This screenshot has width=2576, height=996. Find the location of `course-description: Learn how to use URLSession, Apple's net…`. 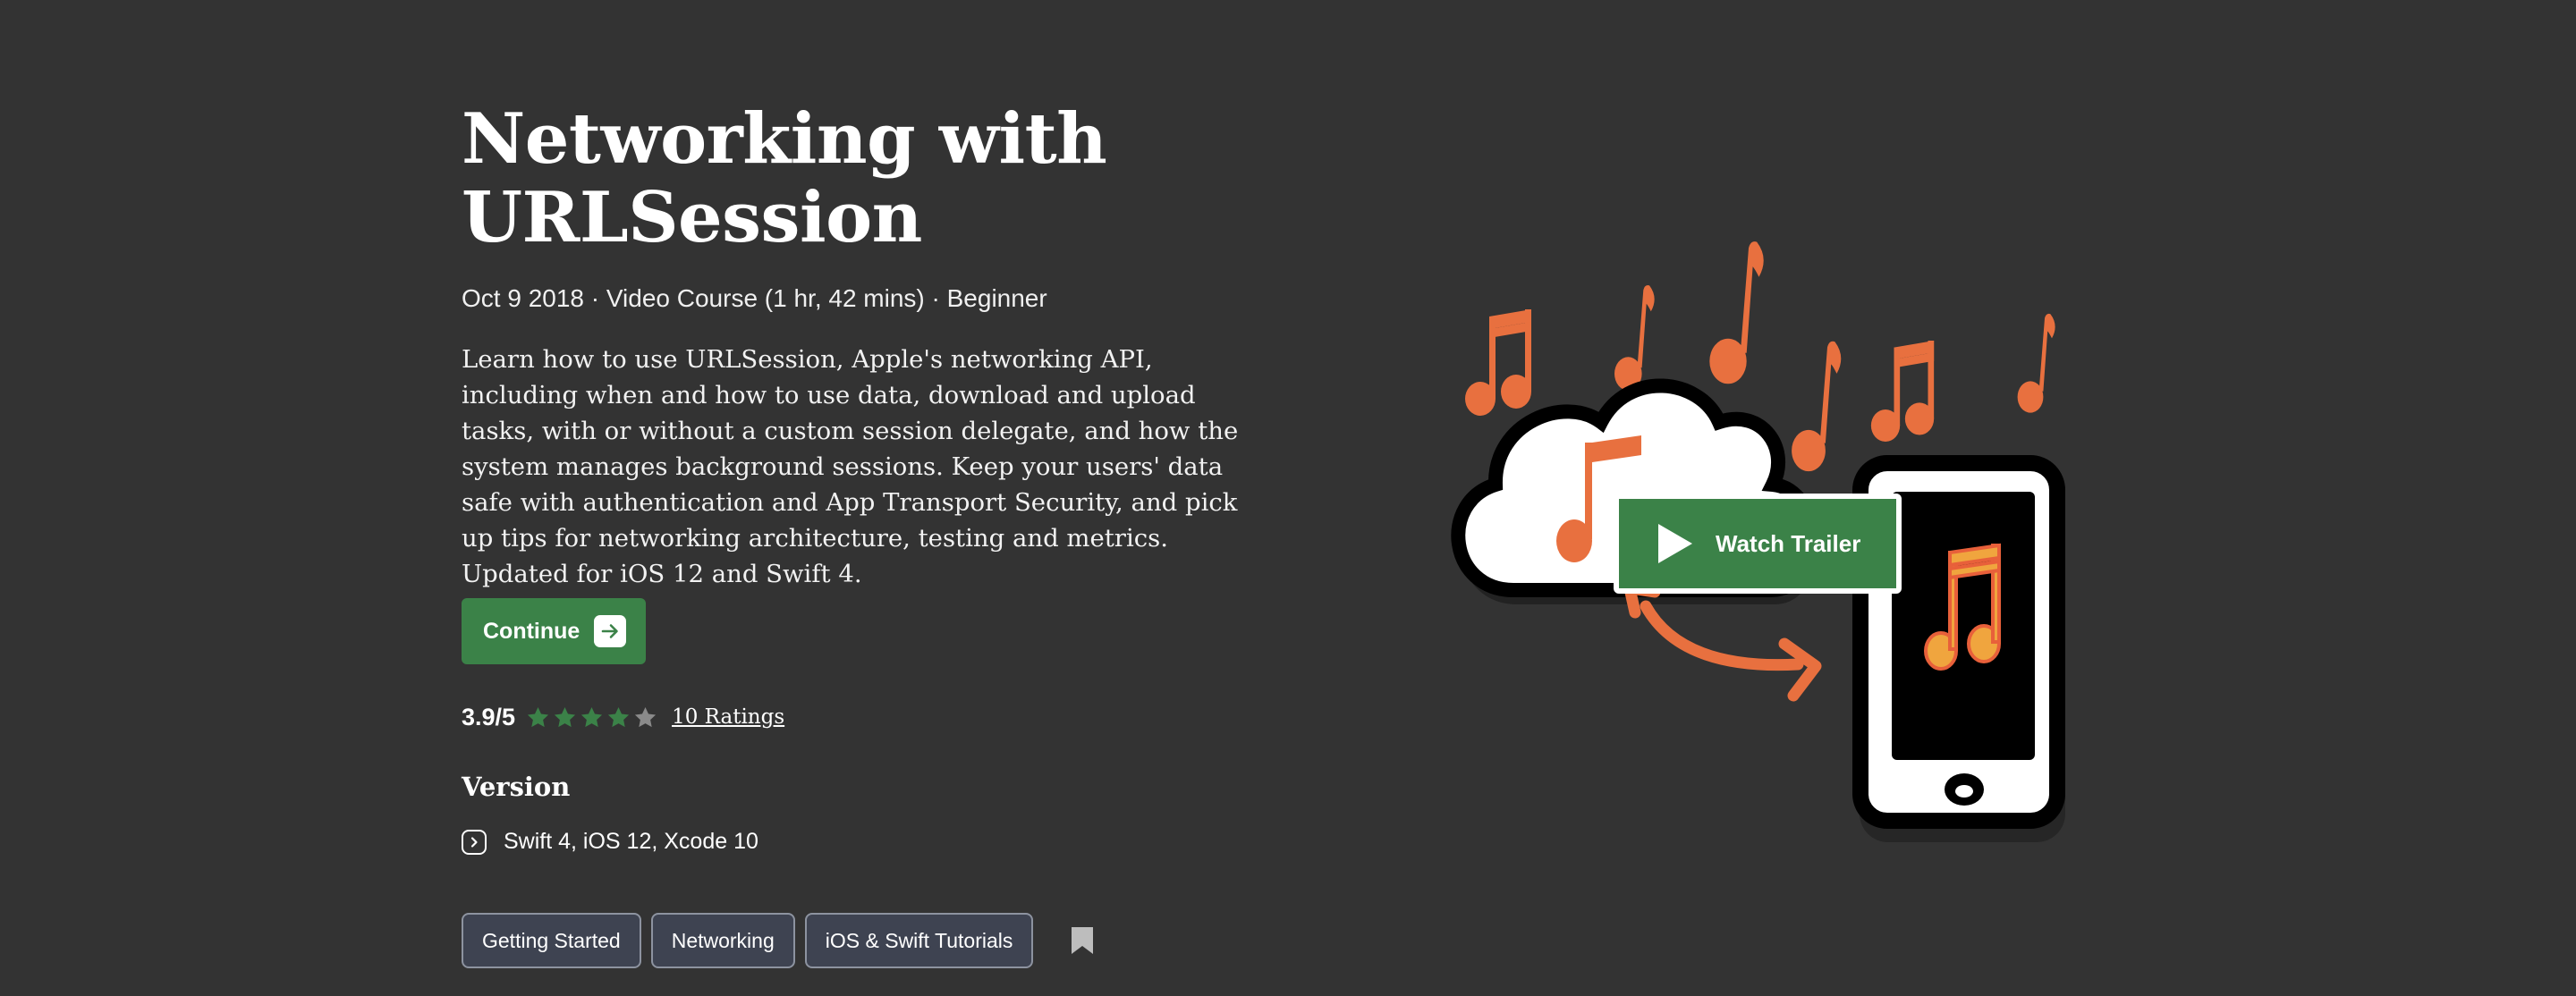

course-description: Learn how to use URLSession, Apple's net… is located at coordinates (850, 466).